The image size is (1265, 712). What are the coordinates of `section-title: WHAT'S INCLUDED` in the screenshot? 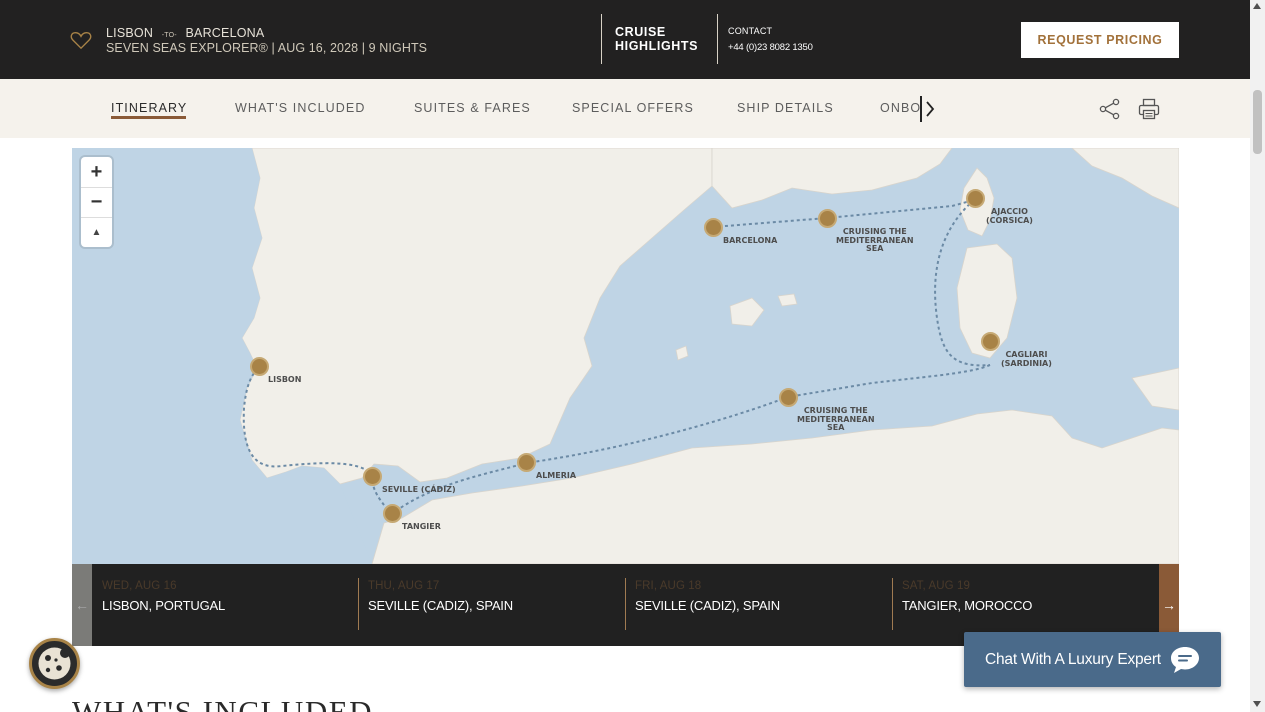 It's located at (223, 703).